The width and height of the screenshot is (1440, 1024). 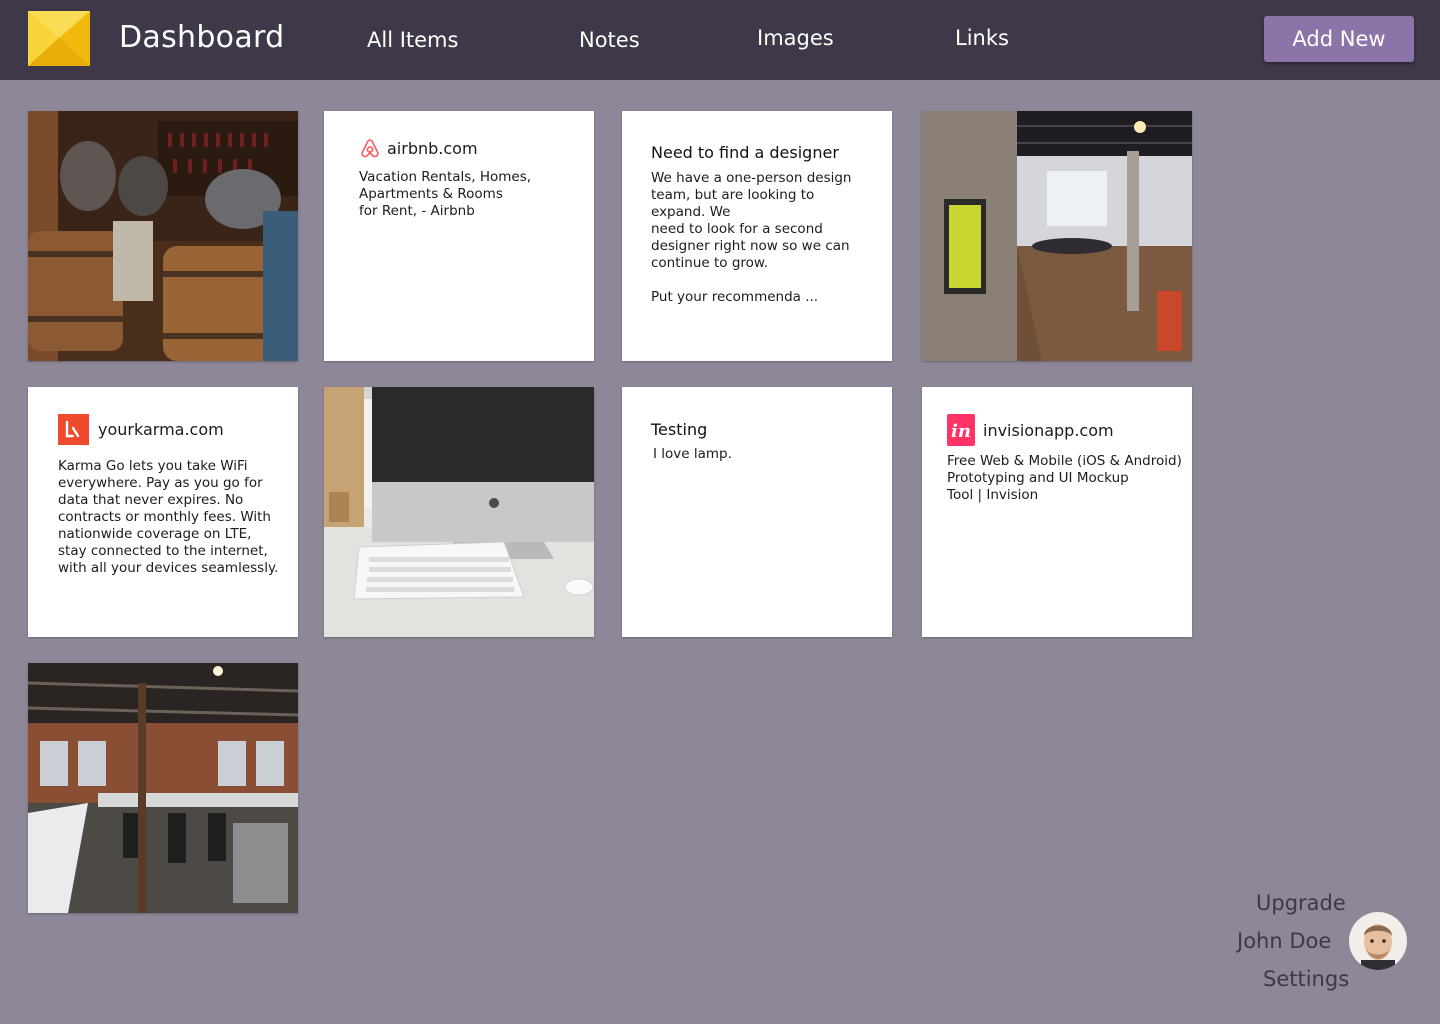 What do you see at coordinates (412, 40) in the screenshot?
I see `nav-all-items: All Items` at bounding box center [412, 40].